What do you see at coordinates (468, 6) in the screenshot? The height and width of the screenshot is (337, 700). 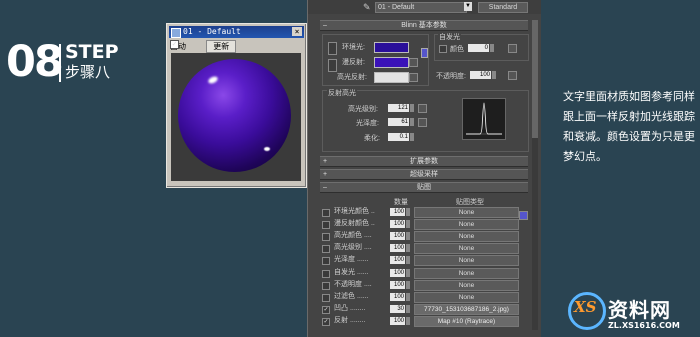 I see `chevron-down-icon: ▼` at bounding box center [468, 6].